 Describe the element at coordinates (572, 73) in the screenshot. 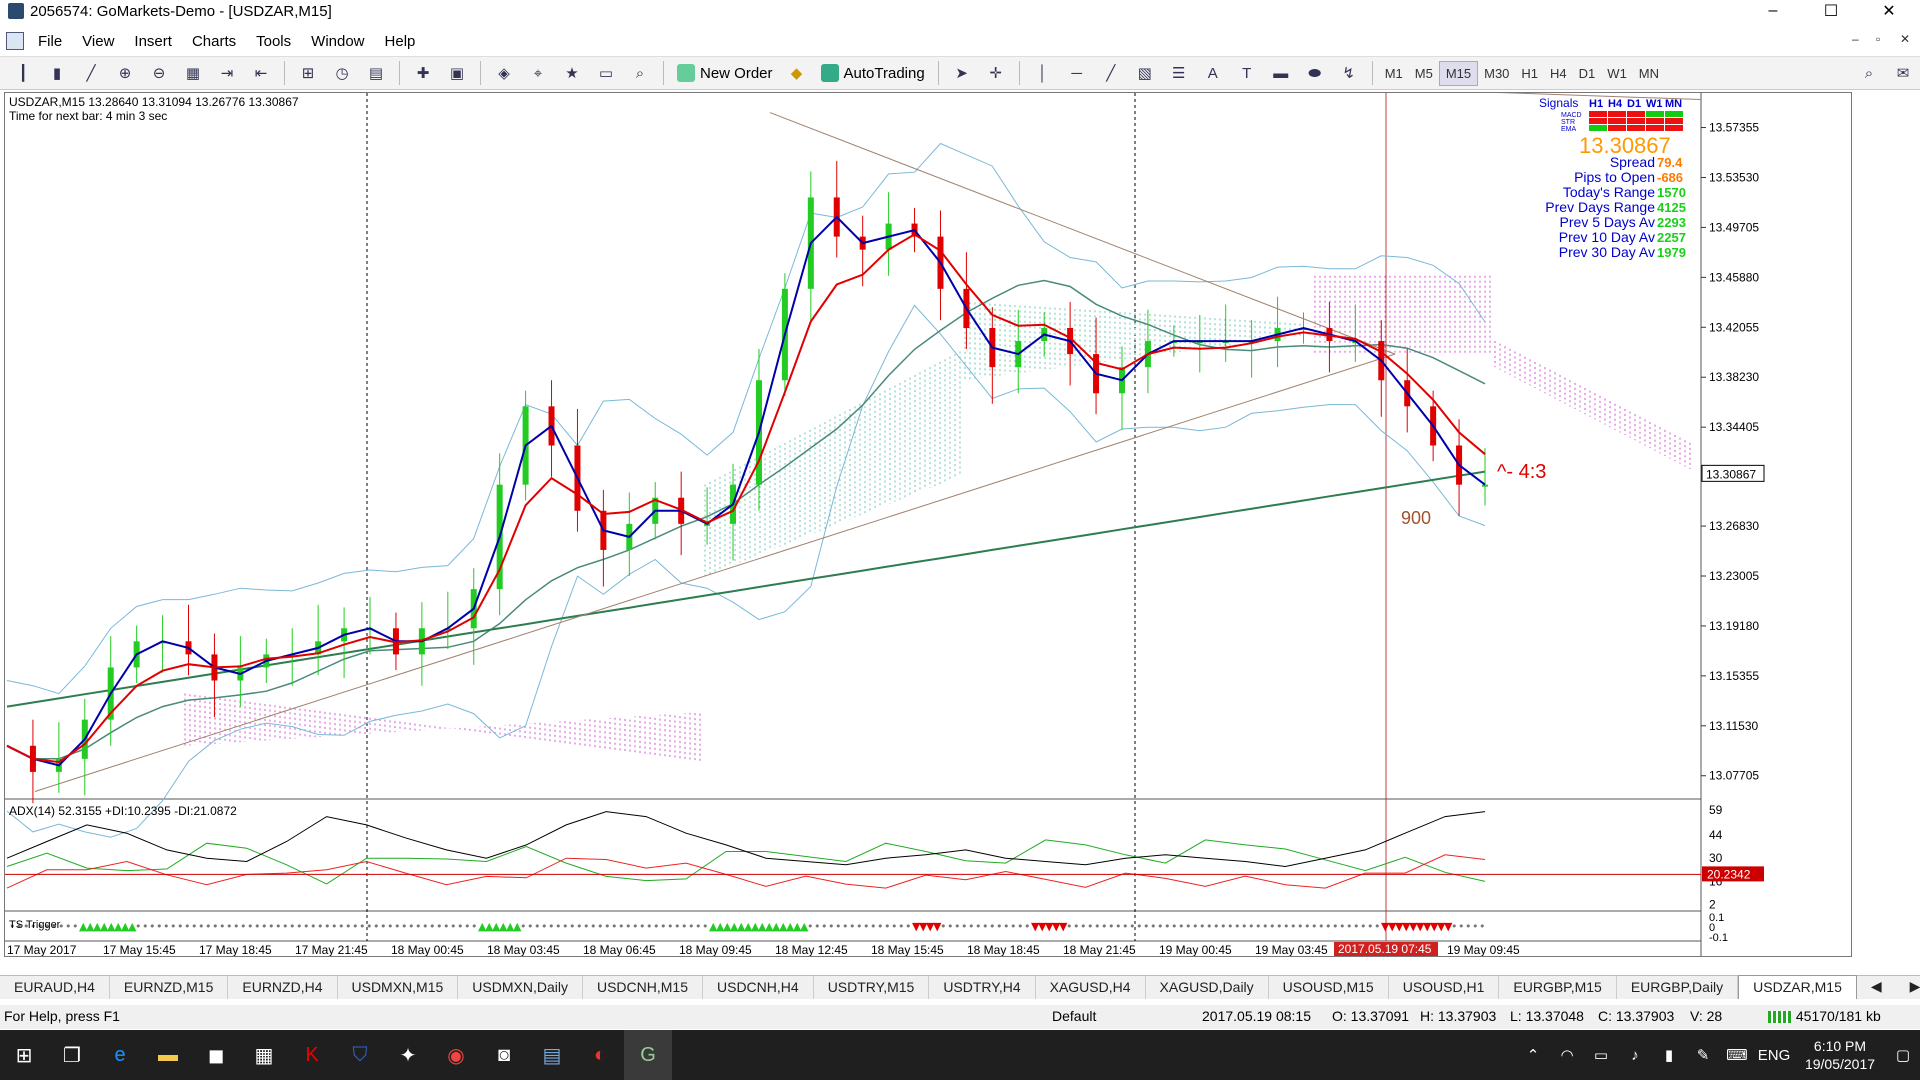

I see `navigator-icon: ★` at that location.